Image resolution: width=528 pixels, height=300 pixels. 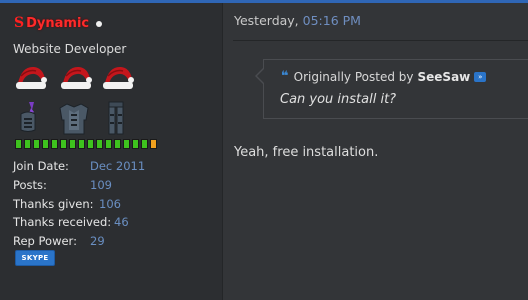 What do you see at coordinates (444, 77) in the screenshot?
I see `quote-author-link: SeeSaw` at bounding box center [444, 77].